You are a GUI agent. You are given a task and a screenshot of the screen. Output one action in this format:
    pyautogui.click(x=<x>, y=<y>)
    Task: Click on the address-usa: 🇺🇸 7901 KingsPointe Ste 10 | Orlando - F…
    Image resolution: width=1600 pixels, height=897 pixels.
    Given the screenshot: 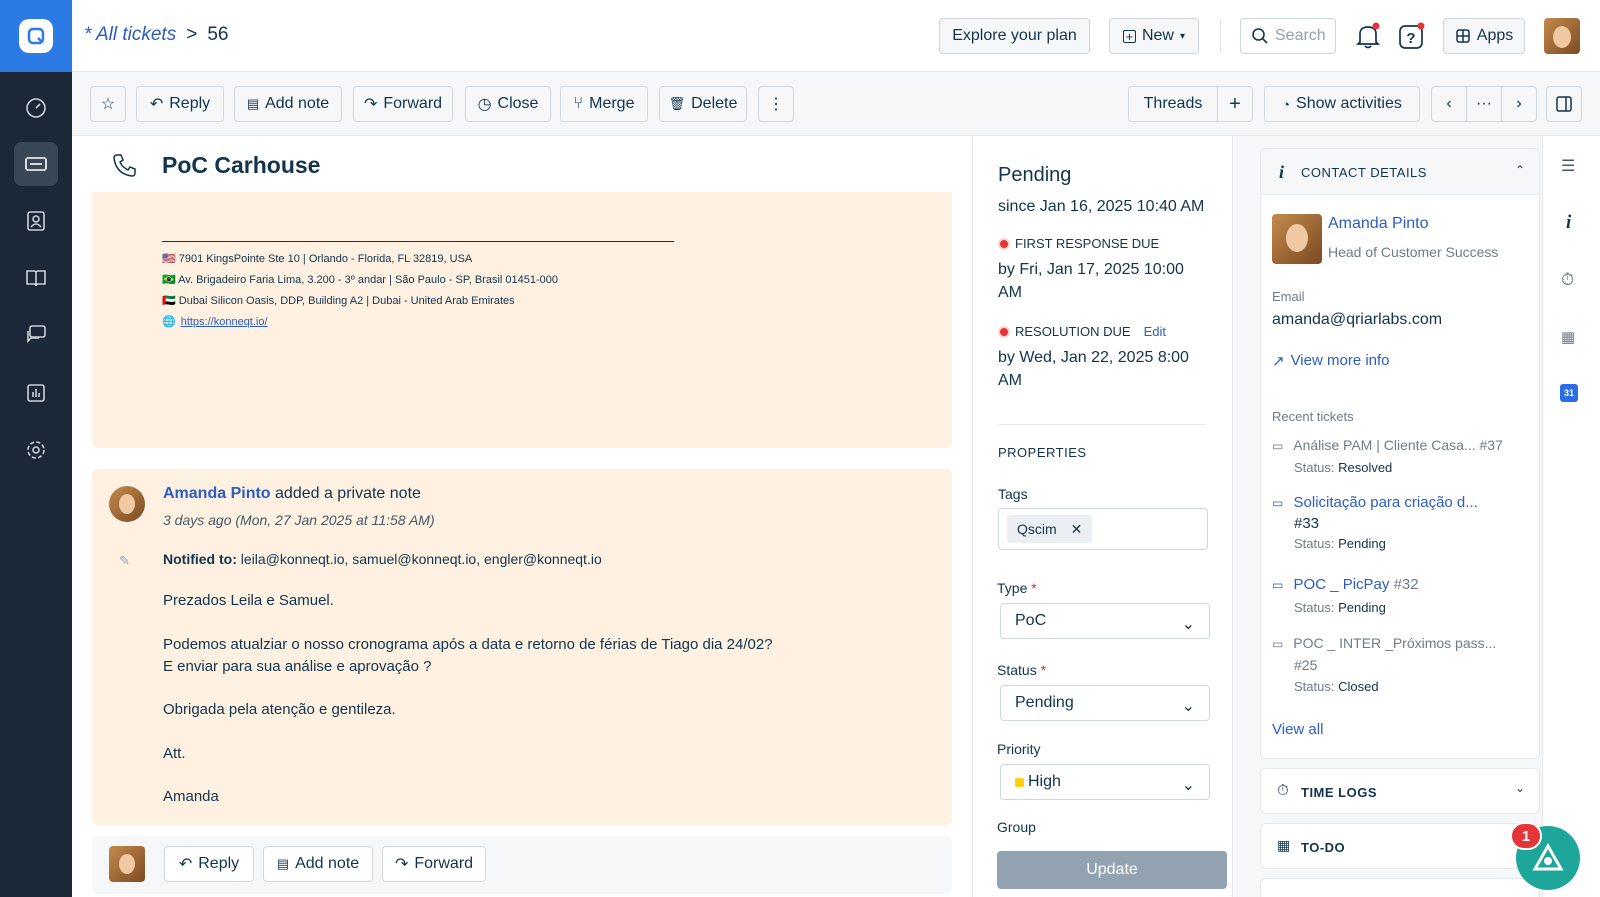 What is the action you would take?
    pyautogui.click(x=317, y=259)
    